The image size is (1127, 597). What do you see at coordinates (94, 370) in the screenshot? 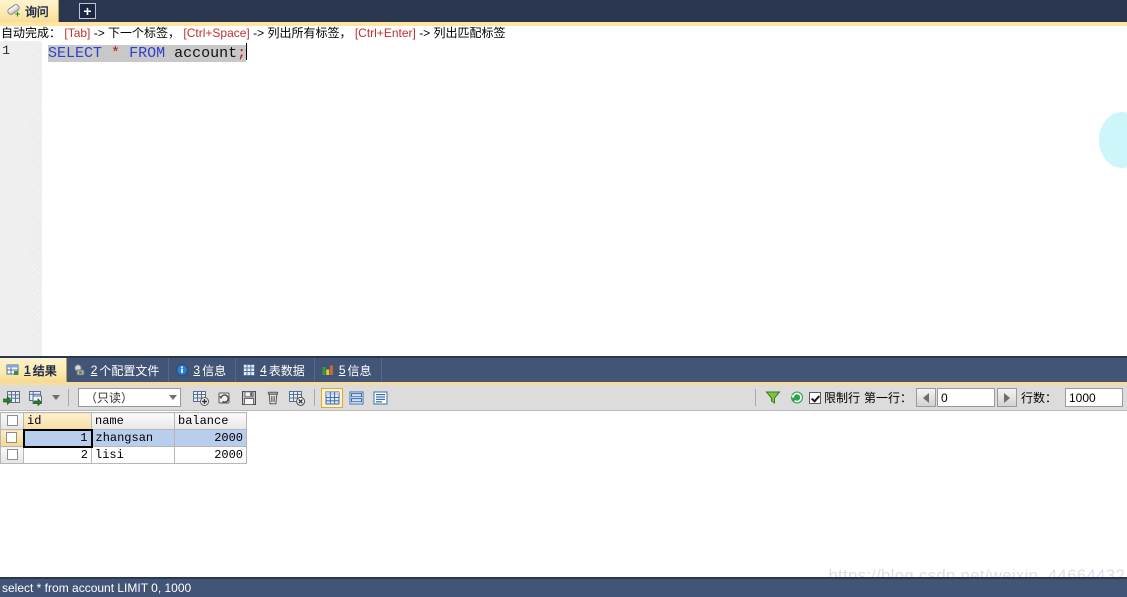
I see `tab-profiles-number: 2` at bounding box center [94, 370].